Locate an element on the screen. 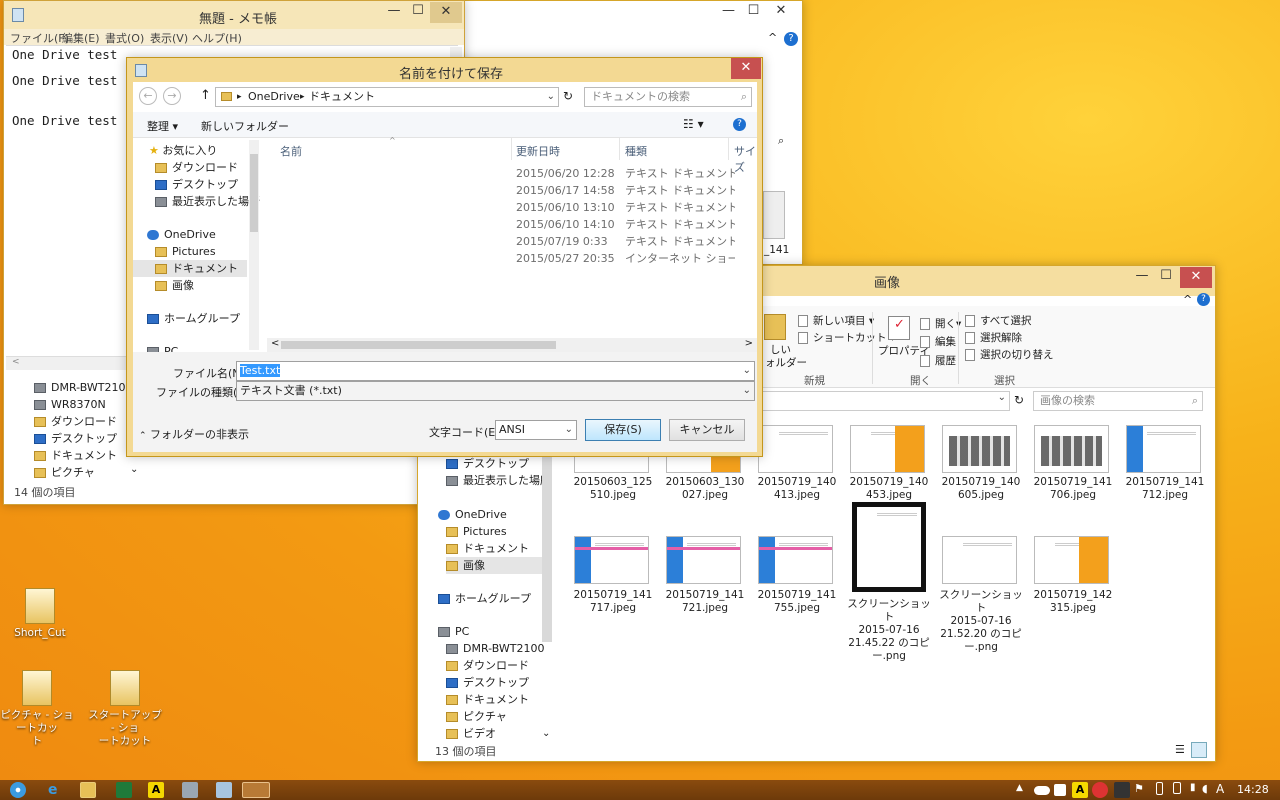  nav-scrollbar is located at coordinates (254, 245).